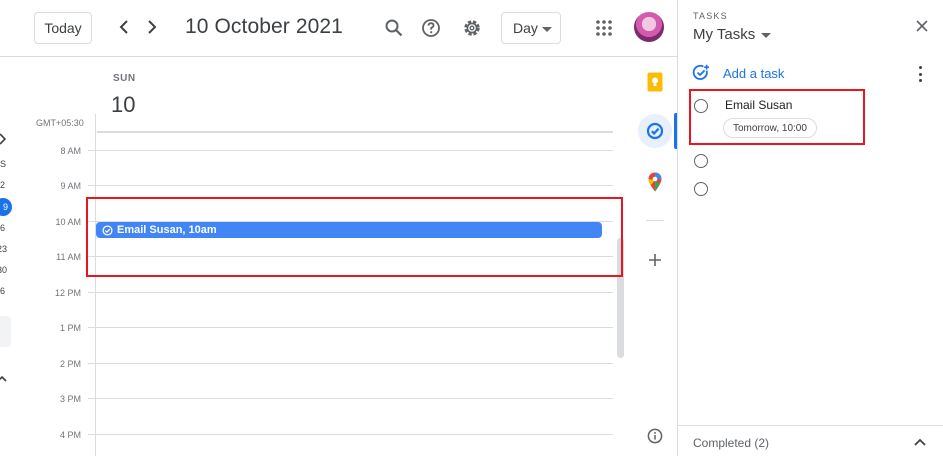 This screenshot has width=943, height=456. Describe the element at coordinates (525, 28) in the screenshot. I see `view-selector-label: Day` at that location.